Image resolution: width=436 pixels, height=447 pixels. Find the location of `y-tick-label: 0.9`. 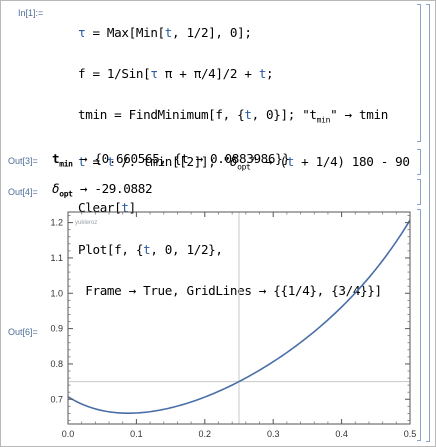

y-tick-label: 0.9 is located at coordinates (56, 329).